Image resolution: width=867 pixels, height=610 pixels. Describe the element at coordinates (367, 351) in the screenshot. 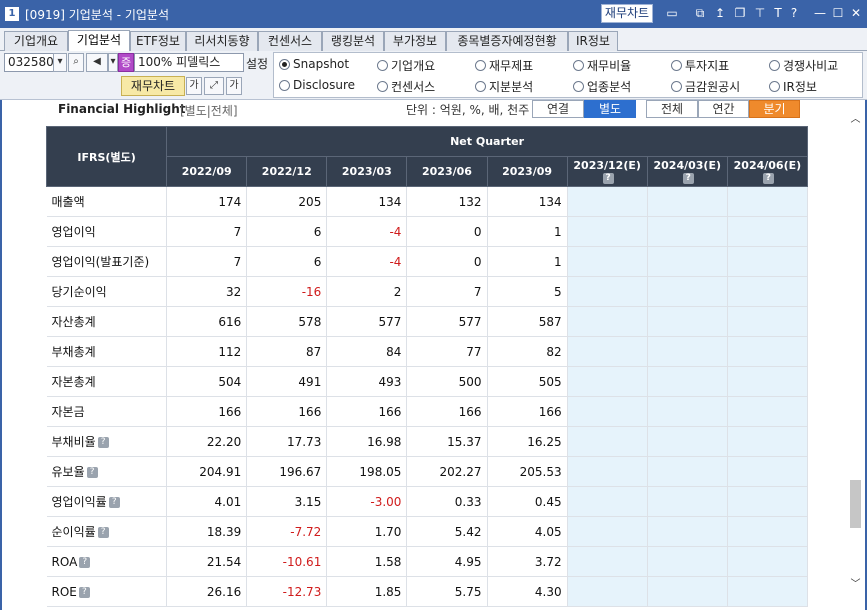

I see `value-cell: 84` at that location.